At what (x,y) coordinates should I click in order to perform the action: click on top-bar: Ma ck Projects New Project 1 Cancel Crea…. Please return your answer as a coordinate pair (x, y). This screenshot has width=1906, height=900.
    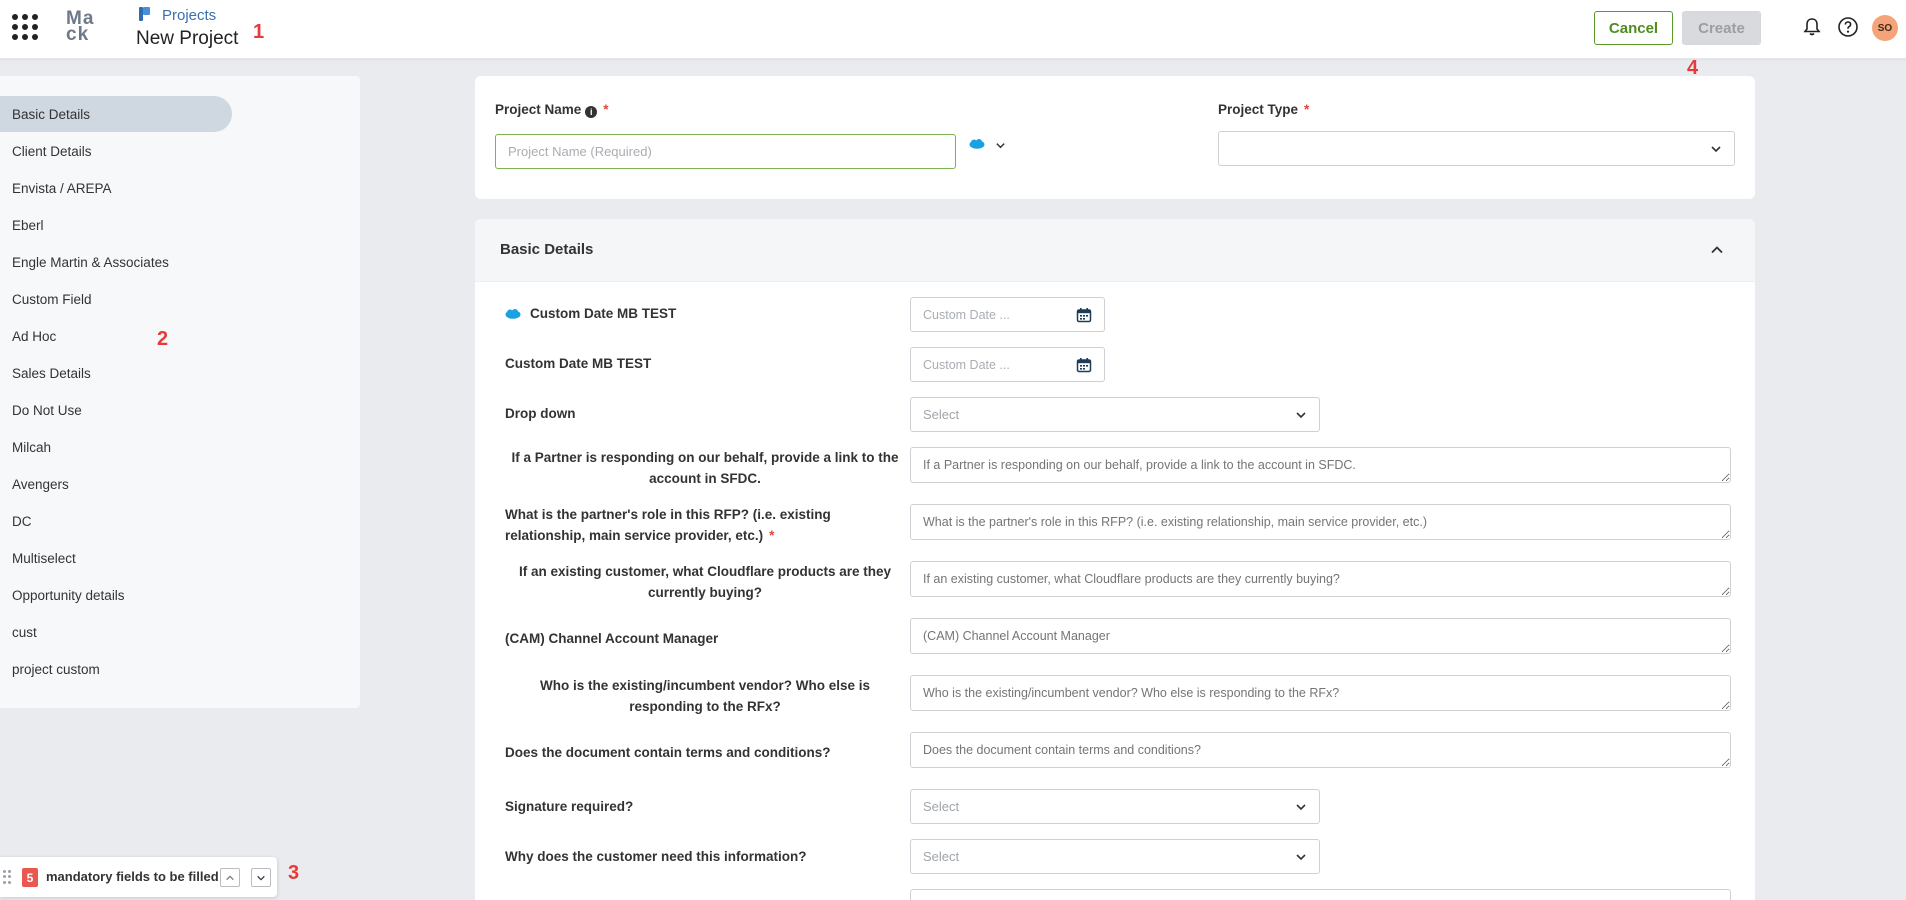
    Looking at the image, I should click on (953, 29).